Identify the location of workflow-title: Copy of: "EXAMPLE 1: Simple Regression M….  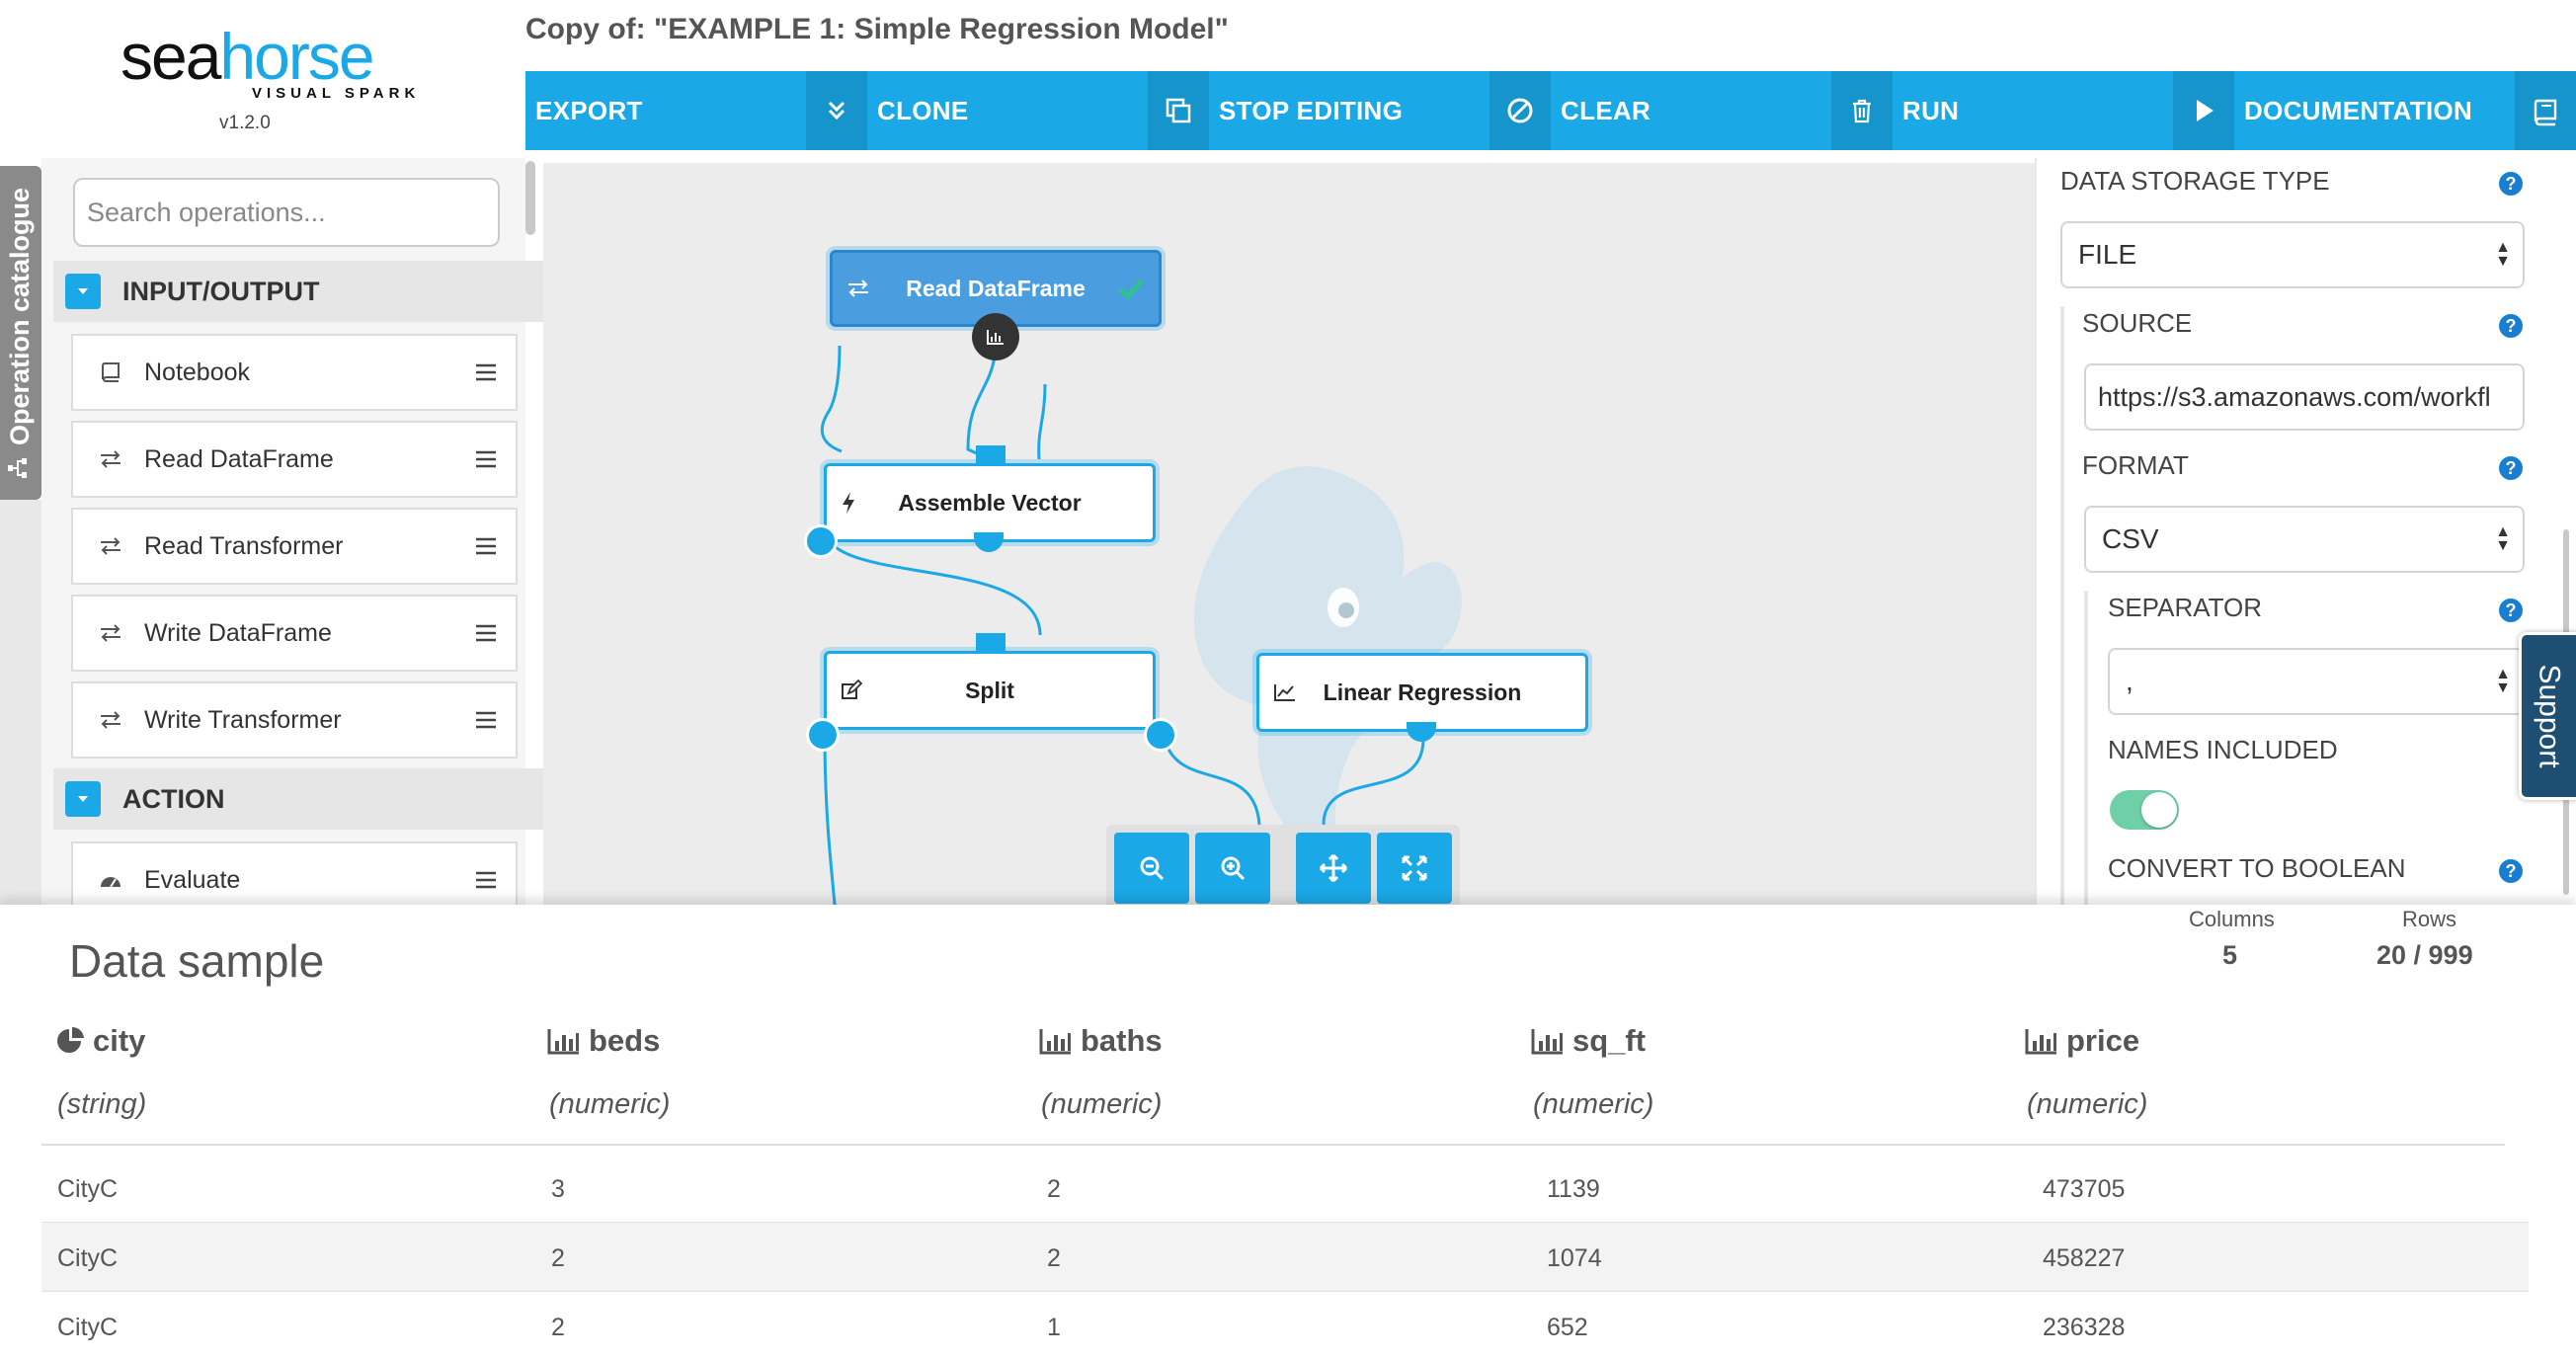
(877, 29).